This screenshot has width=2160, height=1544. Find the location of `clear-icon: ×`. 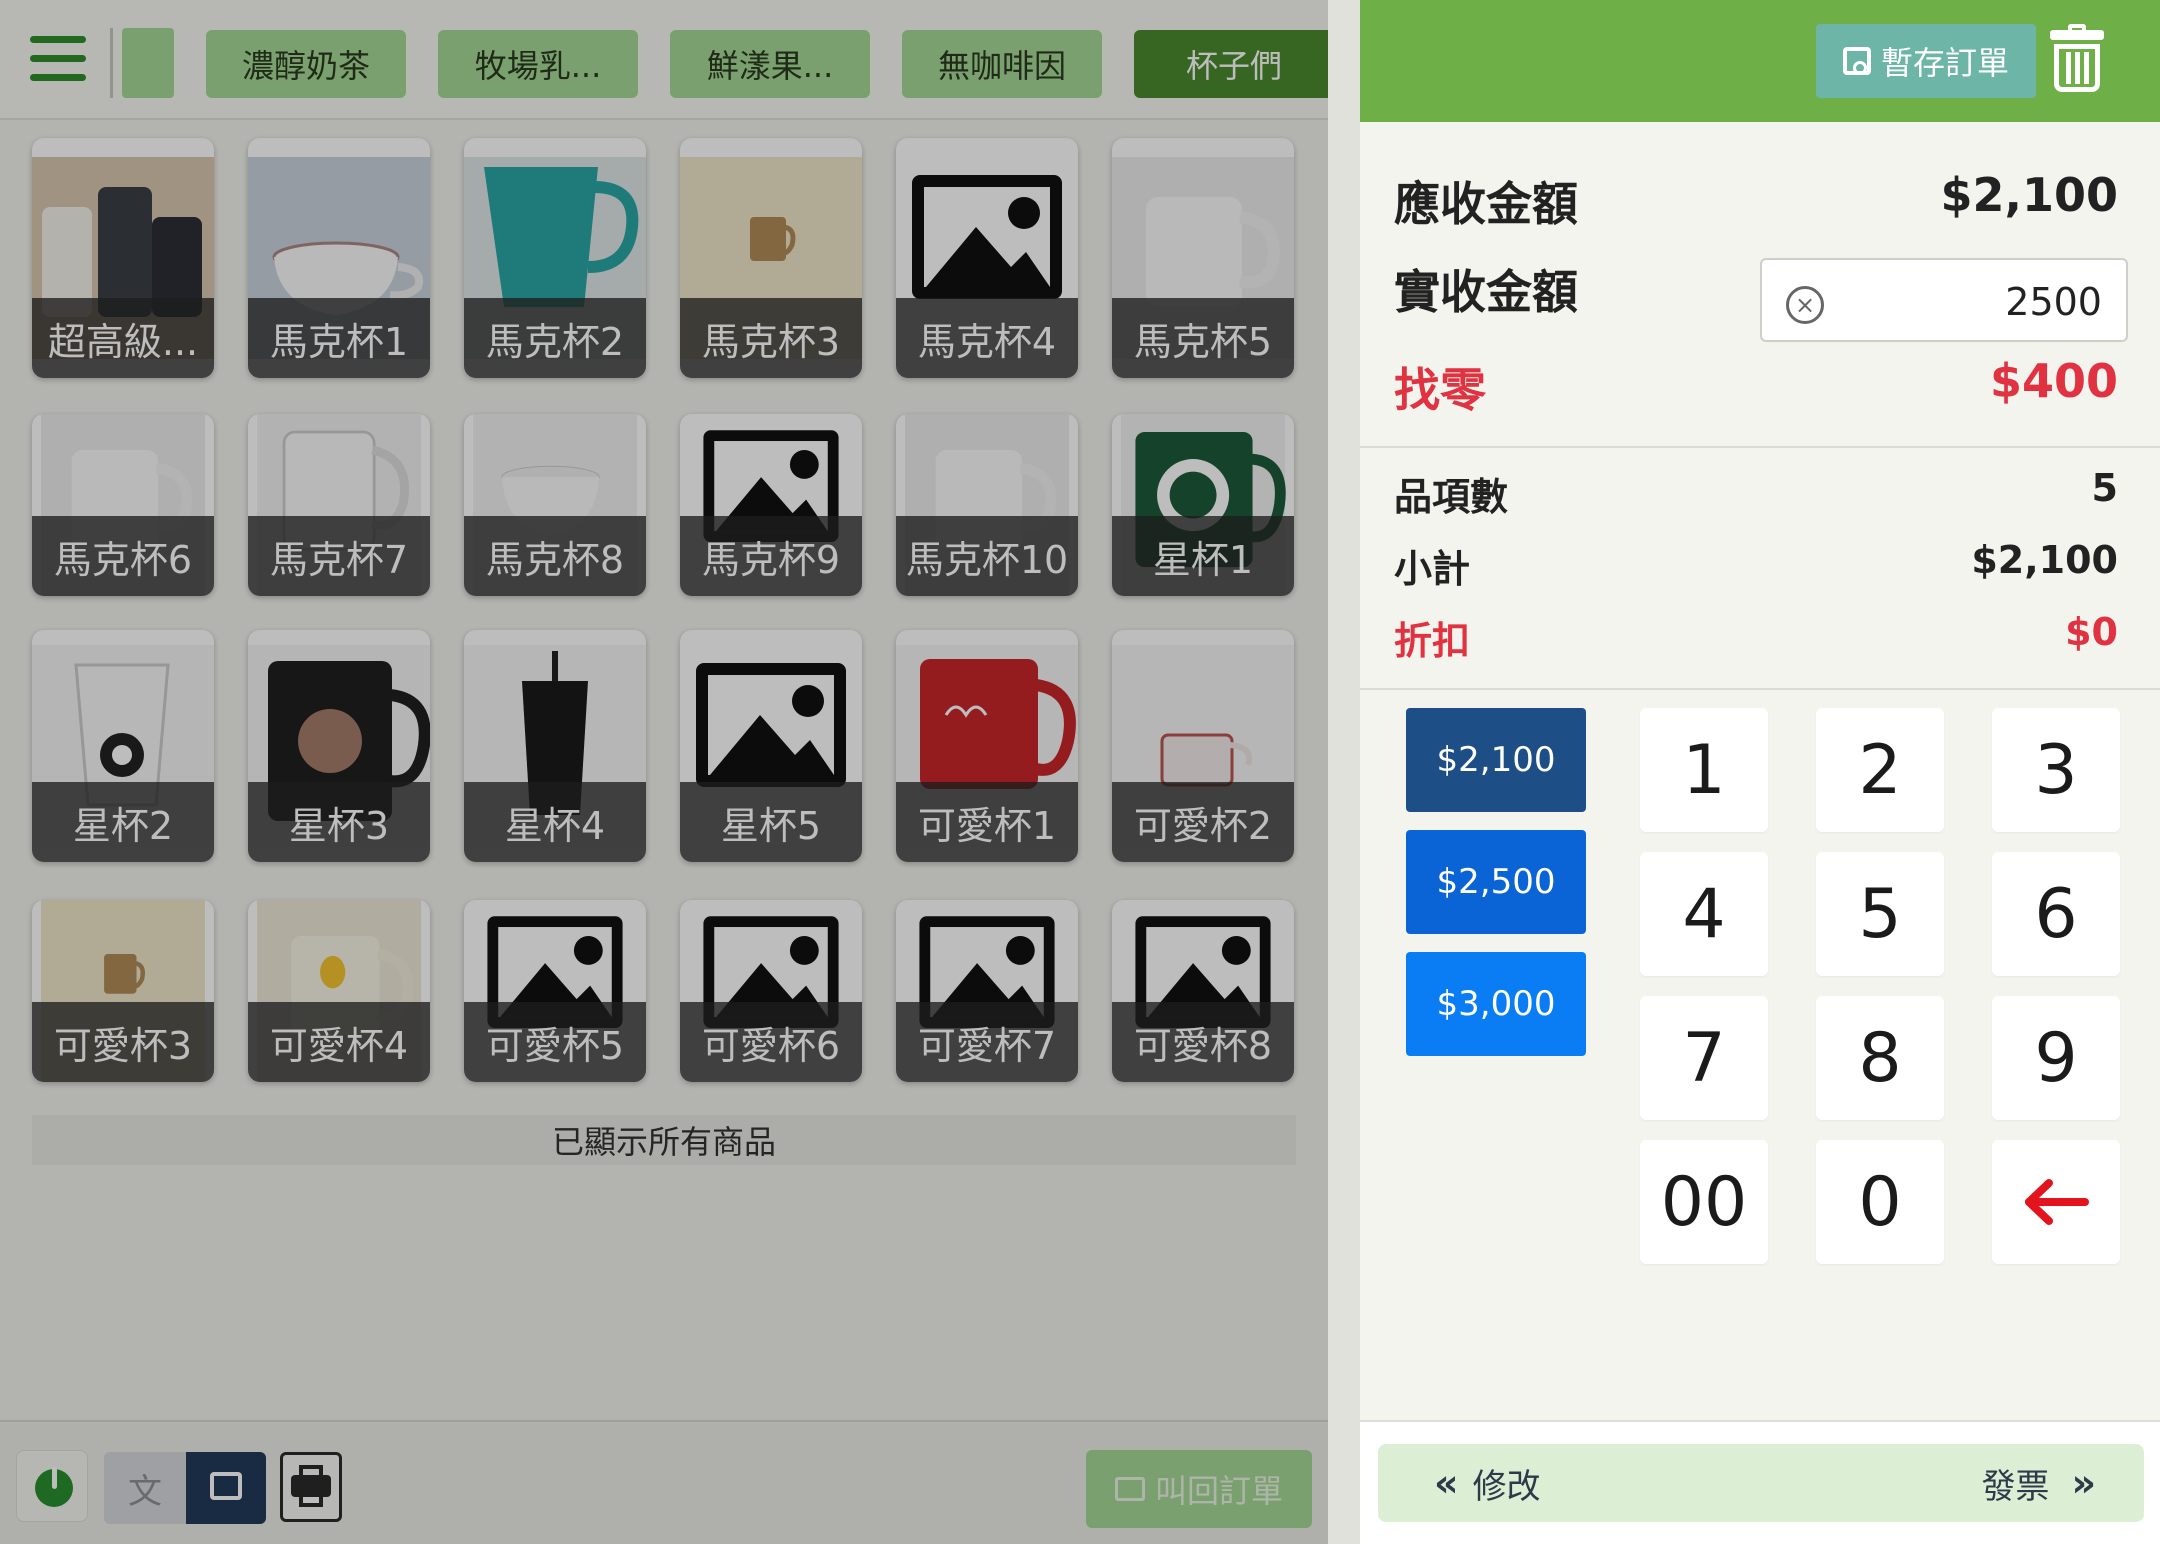

clear-icon: × is located at coordinates (1805, 305).